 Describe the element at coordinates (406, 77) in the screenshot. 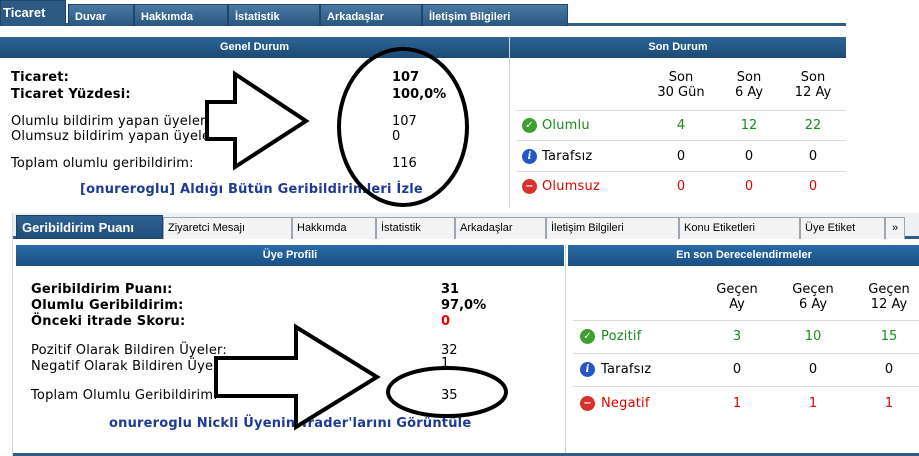

I see `trade-count-value: 107` at that location.